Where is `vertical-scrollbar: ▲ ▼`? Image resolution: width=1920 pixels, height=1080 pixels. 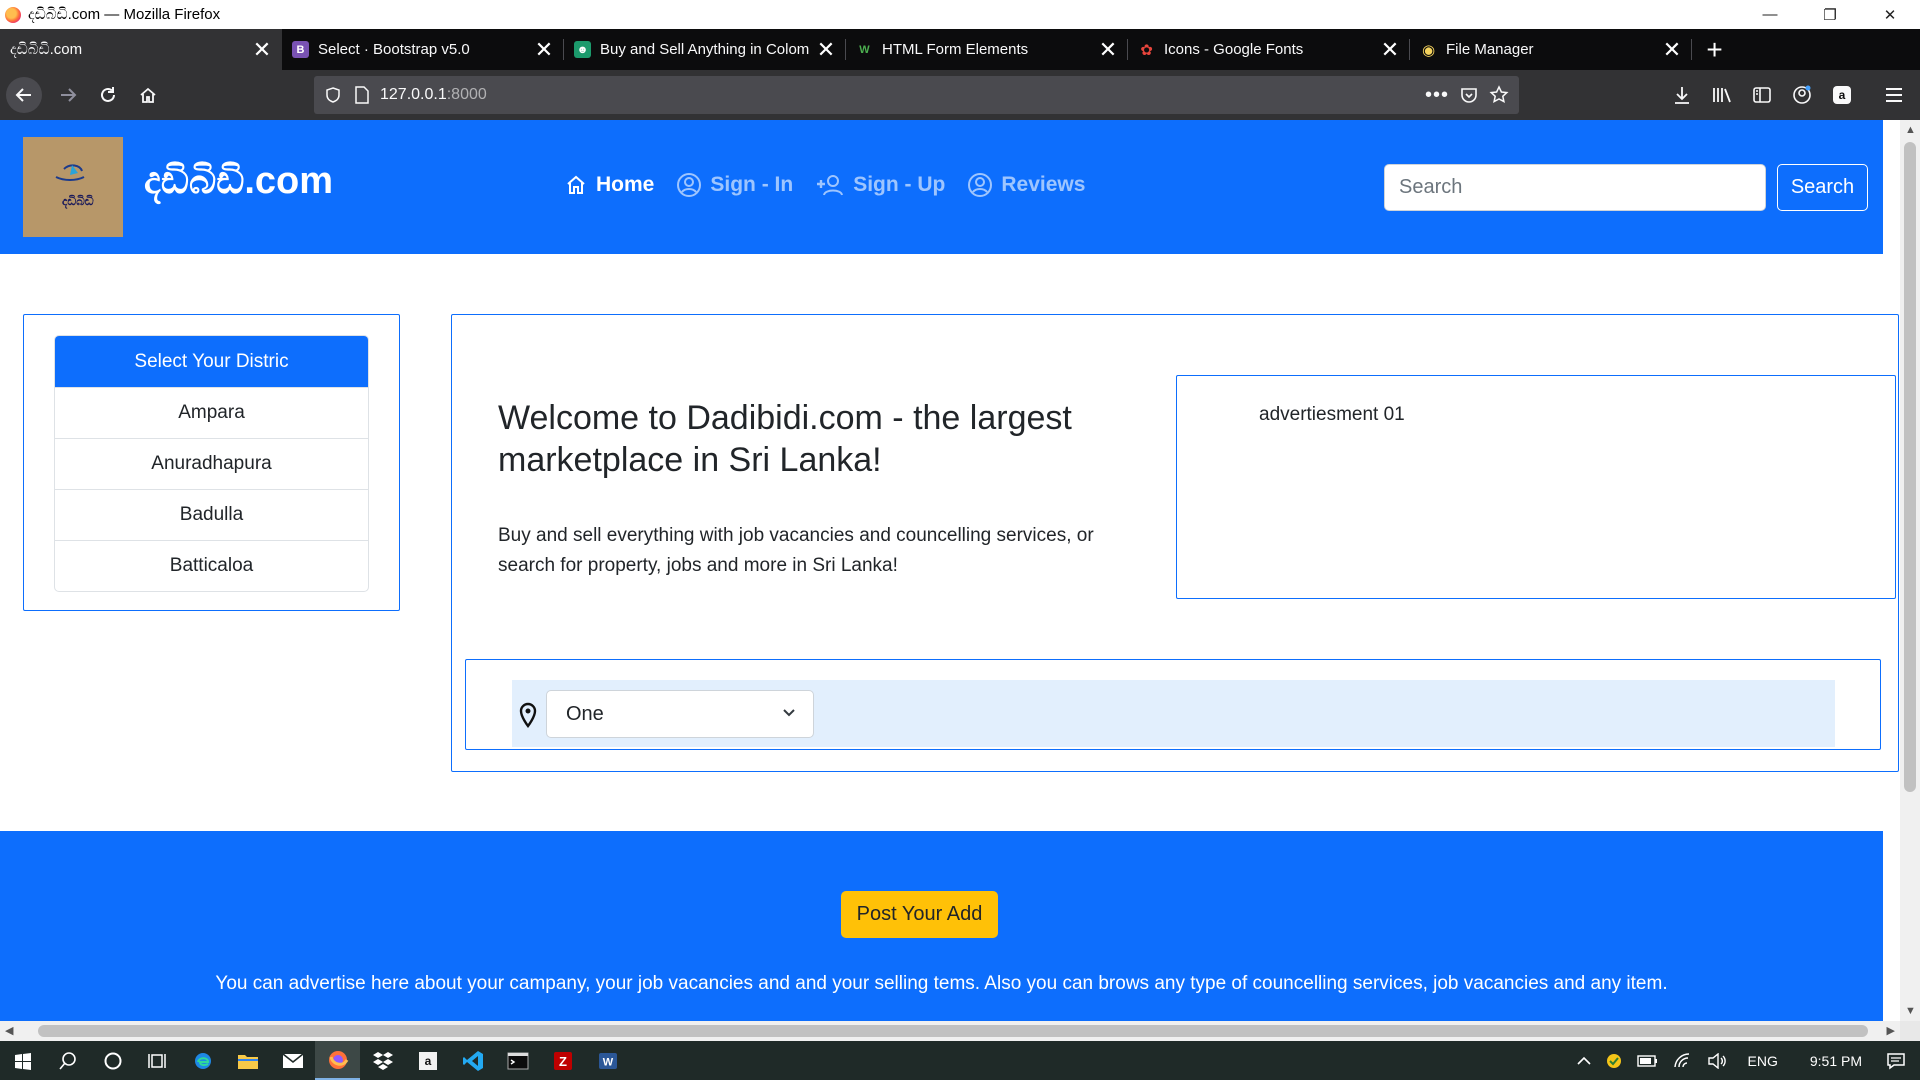
vertical-scrollbar: ▲ ▼ is located at coordinates (1910, 570).